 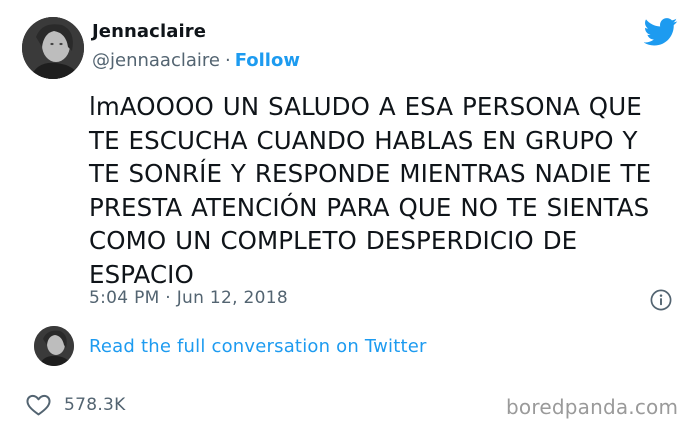 I want to click on watermark: boredpanda.com, so click(x=592, y=407).